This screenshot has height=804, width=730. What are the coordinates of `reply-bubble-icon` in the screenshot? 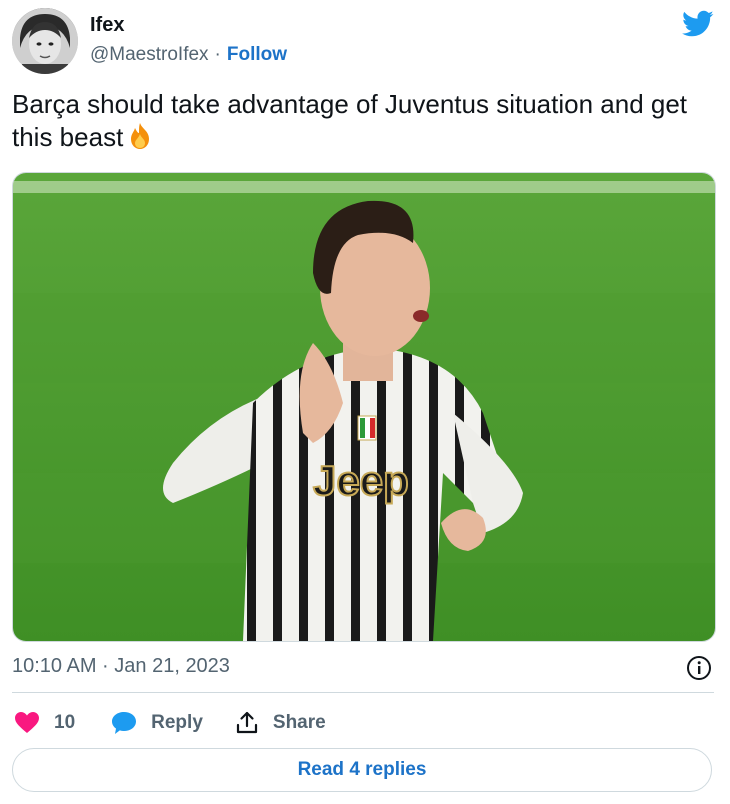 It's located at (124, 723).